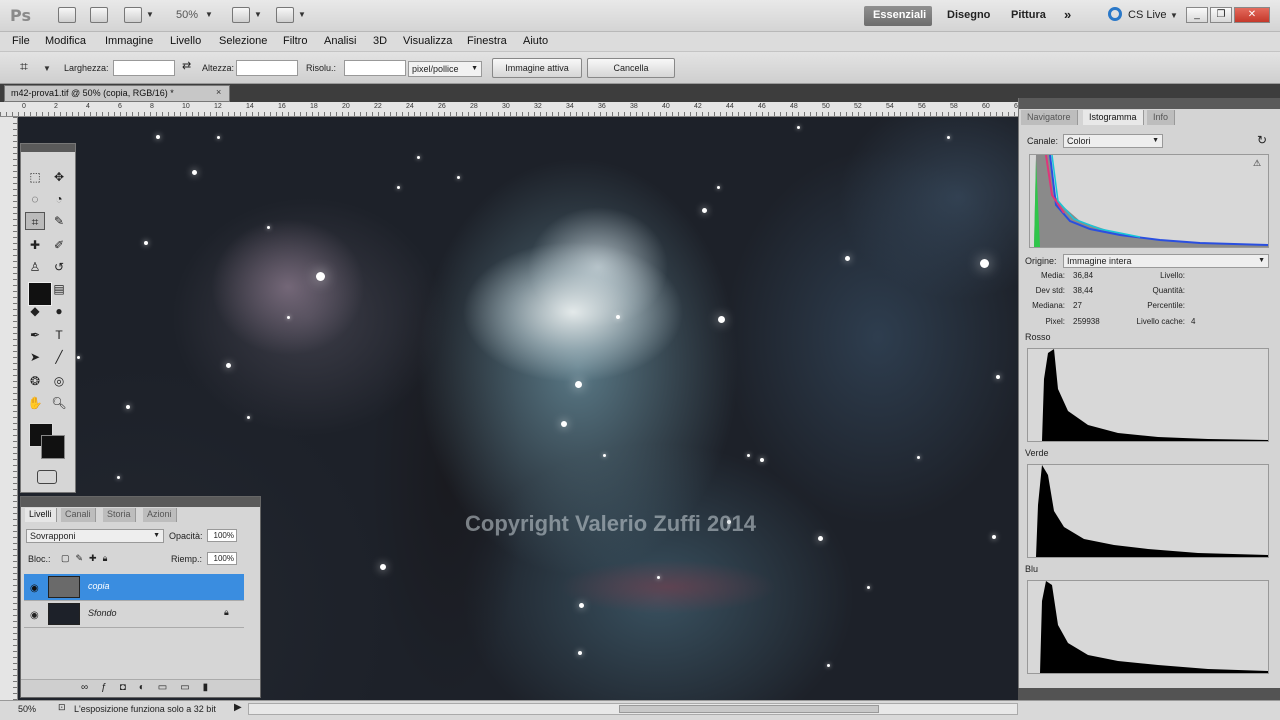 The image size is (1280, 720). Describe the element at coordinates (218, 92) in the screenshot. I see `close-icon: ×` at that location.